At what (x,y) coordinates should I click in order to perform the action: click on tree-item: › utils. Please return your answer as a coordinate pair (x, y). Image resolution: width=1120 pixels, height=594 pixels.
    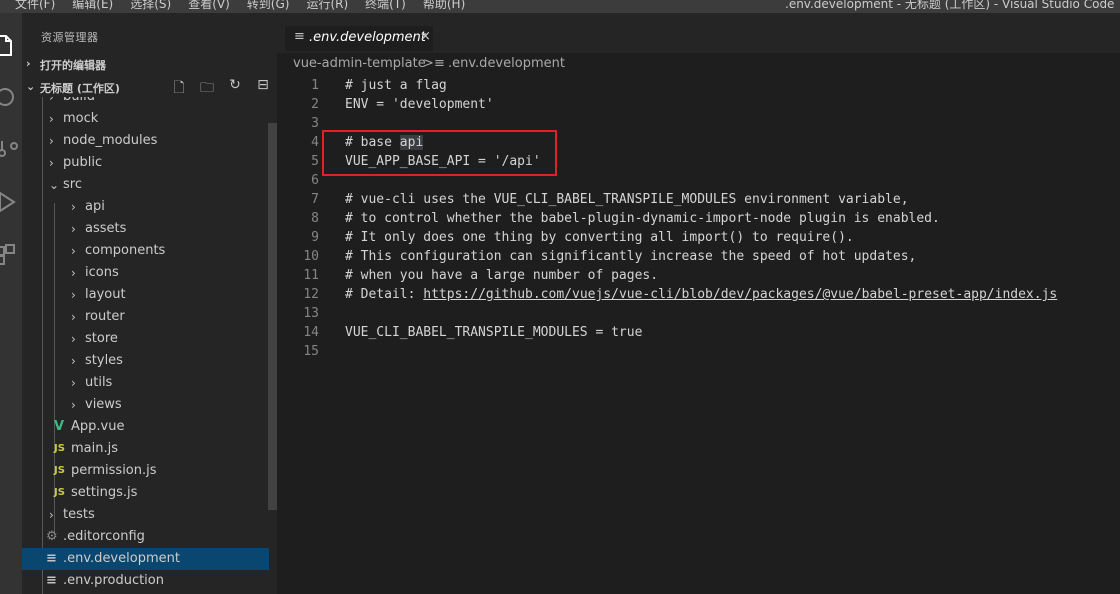
    Looking at the image, I should click on (145, 383).